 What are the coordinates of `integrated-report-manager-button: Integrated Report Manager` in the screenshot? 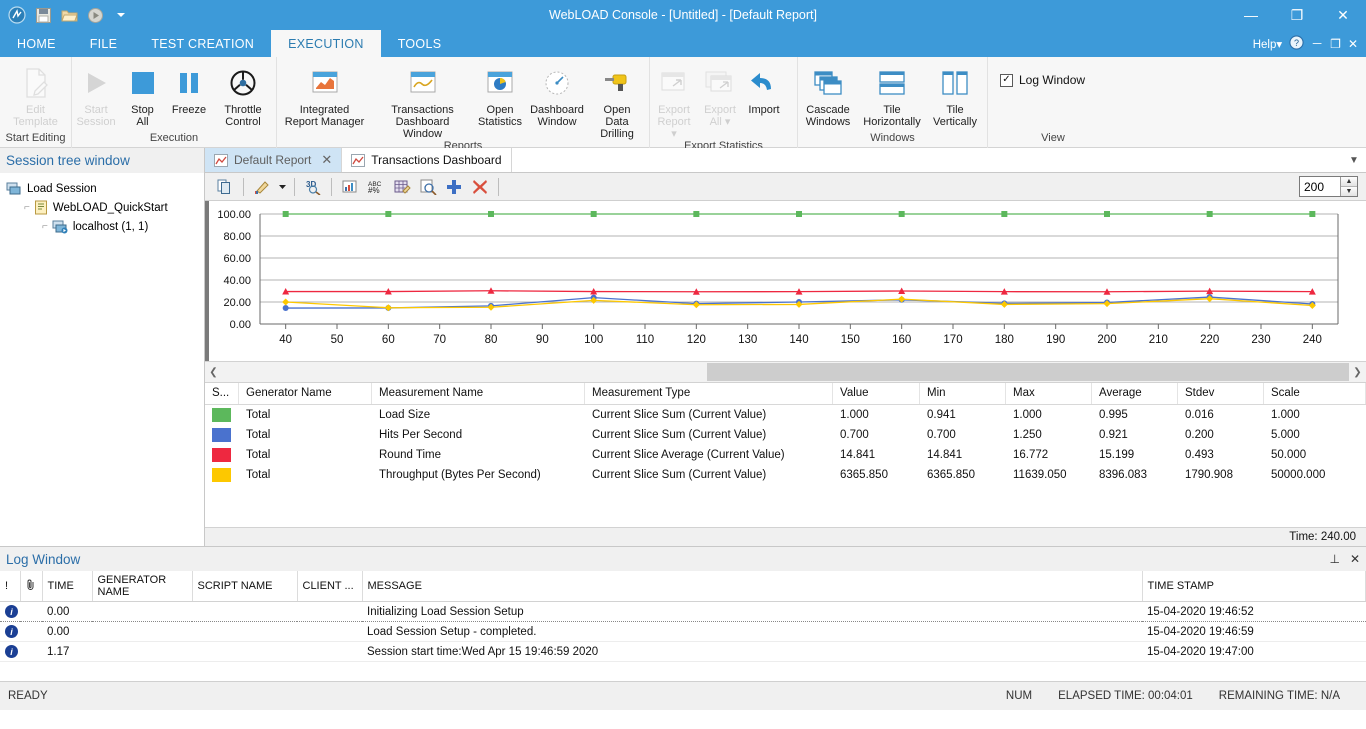 It's located at (324, 94).